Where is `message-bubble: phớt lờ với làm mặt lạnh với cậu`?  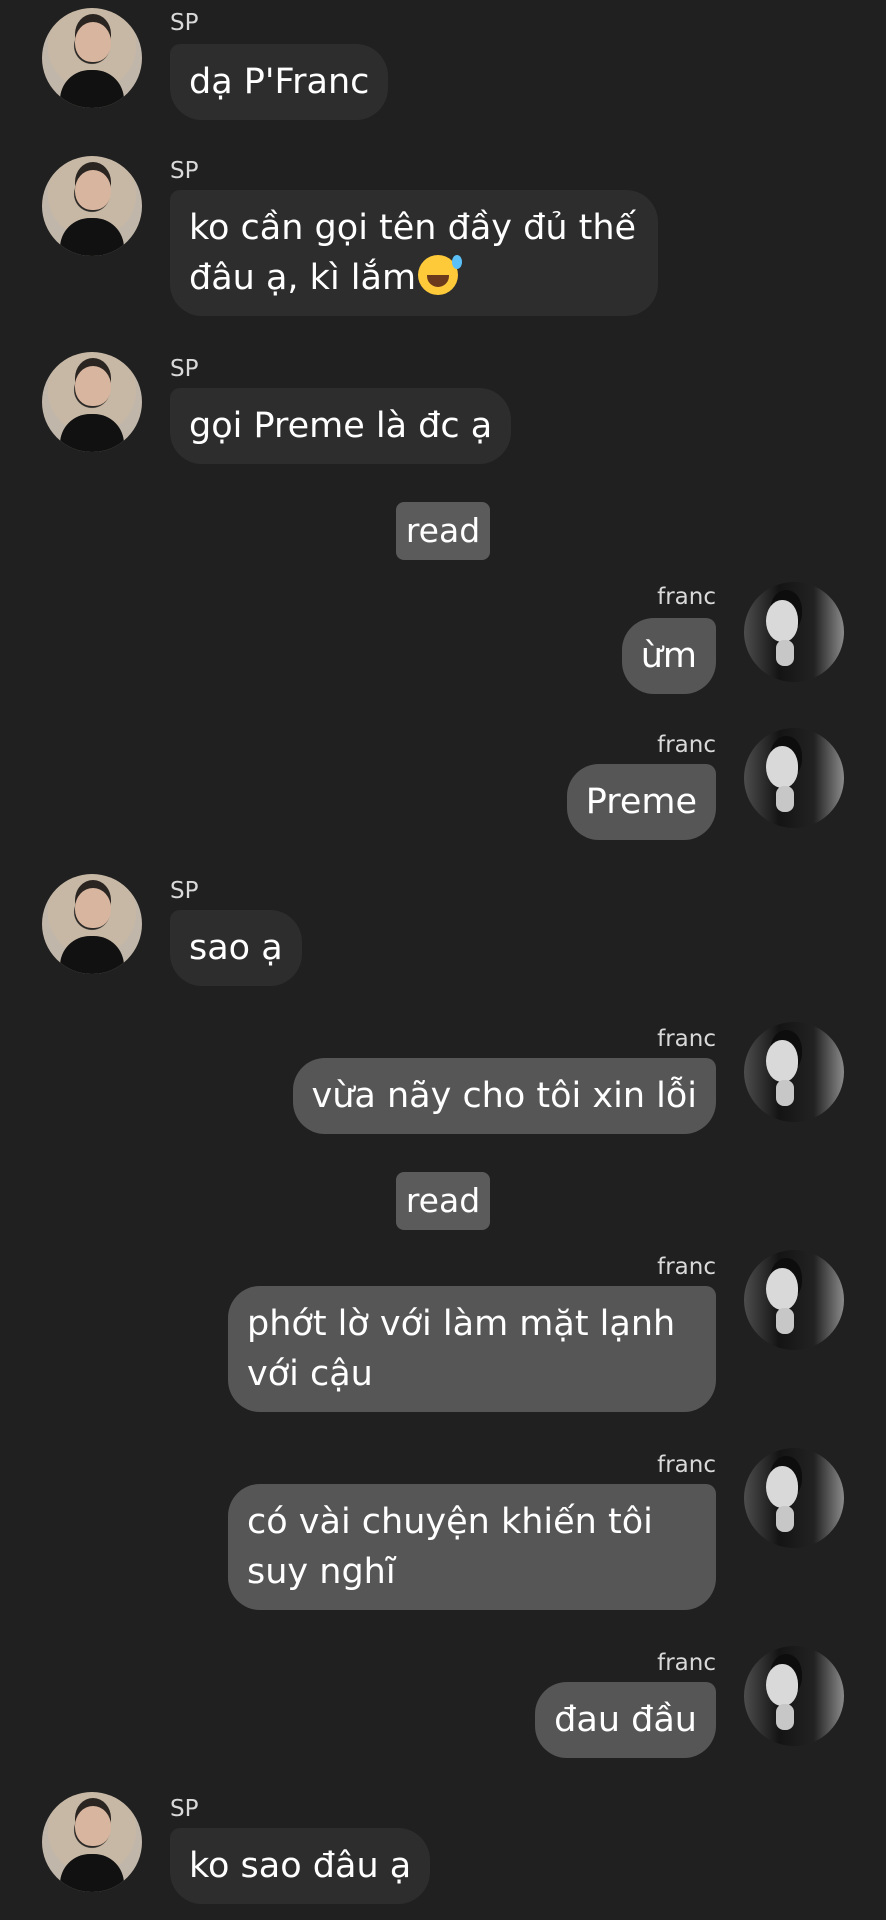
message-bubble: phớt lờ với làm mặt lạnh với cậu is located at coordinates (472, 1349).